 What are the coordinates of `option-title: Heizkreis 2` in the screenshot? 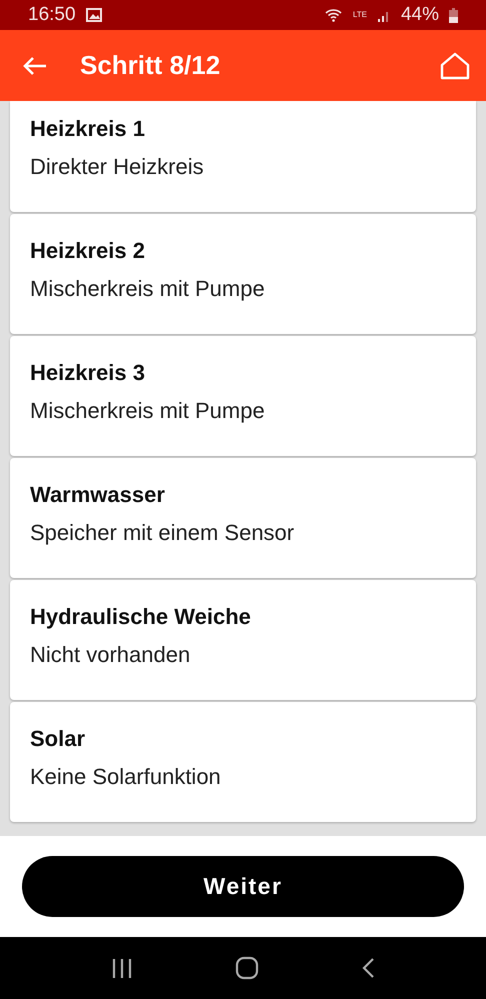 It's located at (87, 251).